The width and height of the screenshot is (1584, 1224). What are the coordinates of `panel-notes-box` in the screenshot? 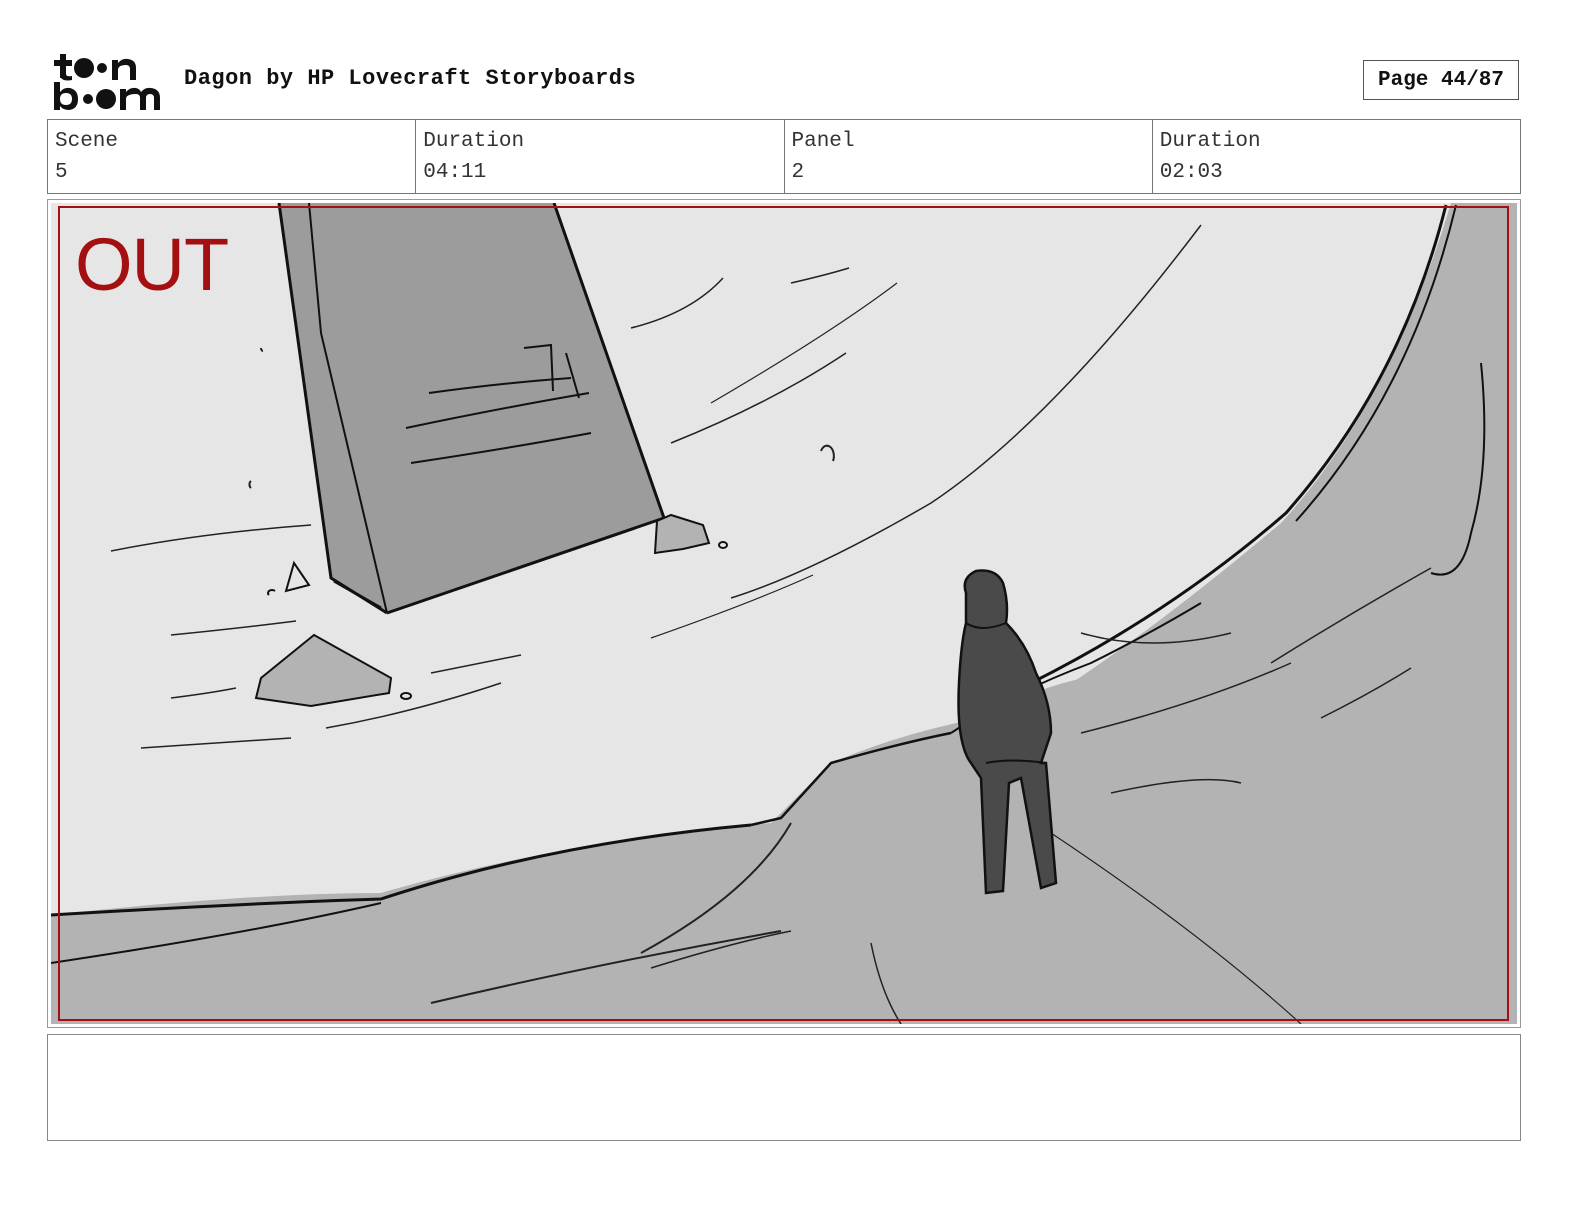 It's located at (784, 1087).